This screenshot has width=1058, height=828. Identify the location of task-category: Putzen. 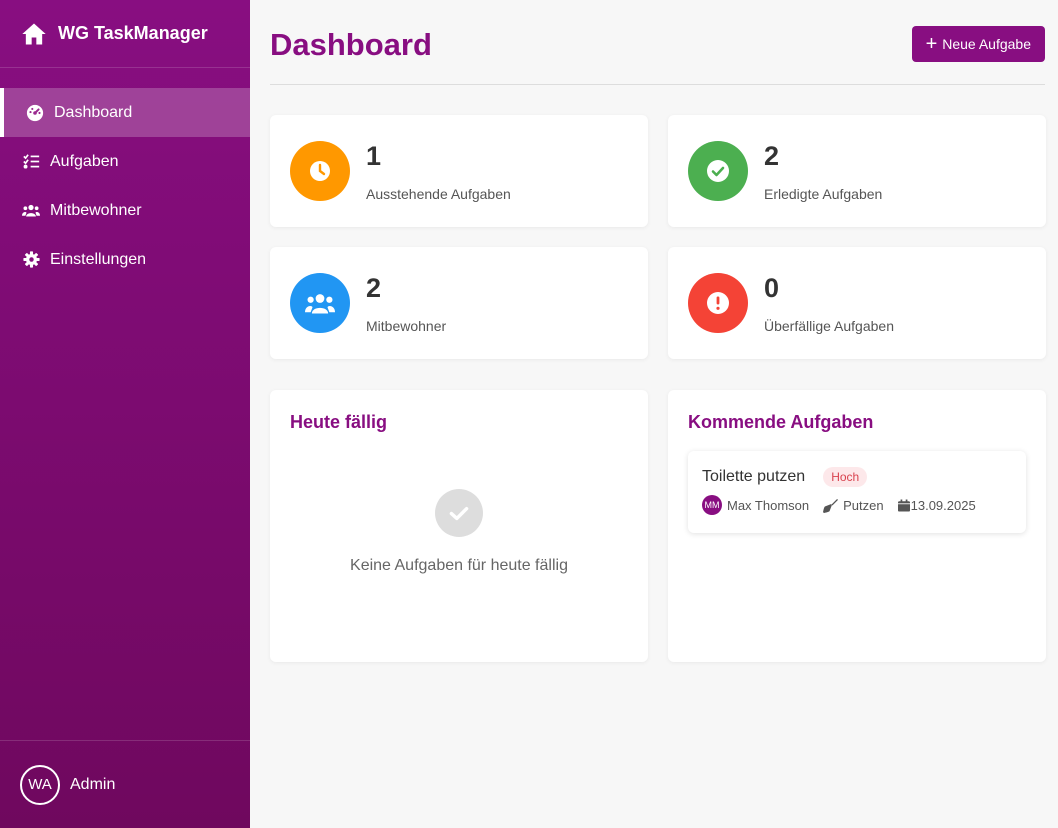
(853, 505).